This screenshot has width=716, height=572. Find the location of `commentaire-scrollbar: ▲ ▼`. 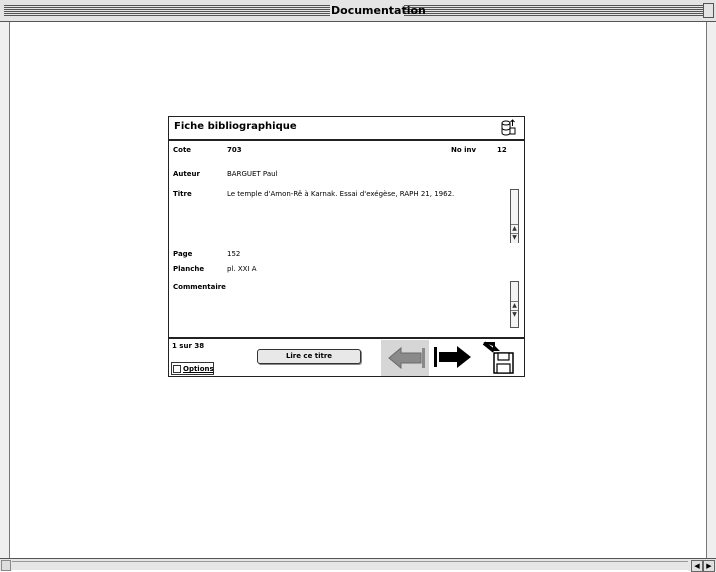

commentaire-scrollbar: ▲ ▼ is located at coordinates (514, 304).